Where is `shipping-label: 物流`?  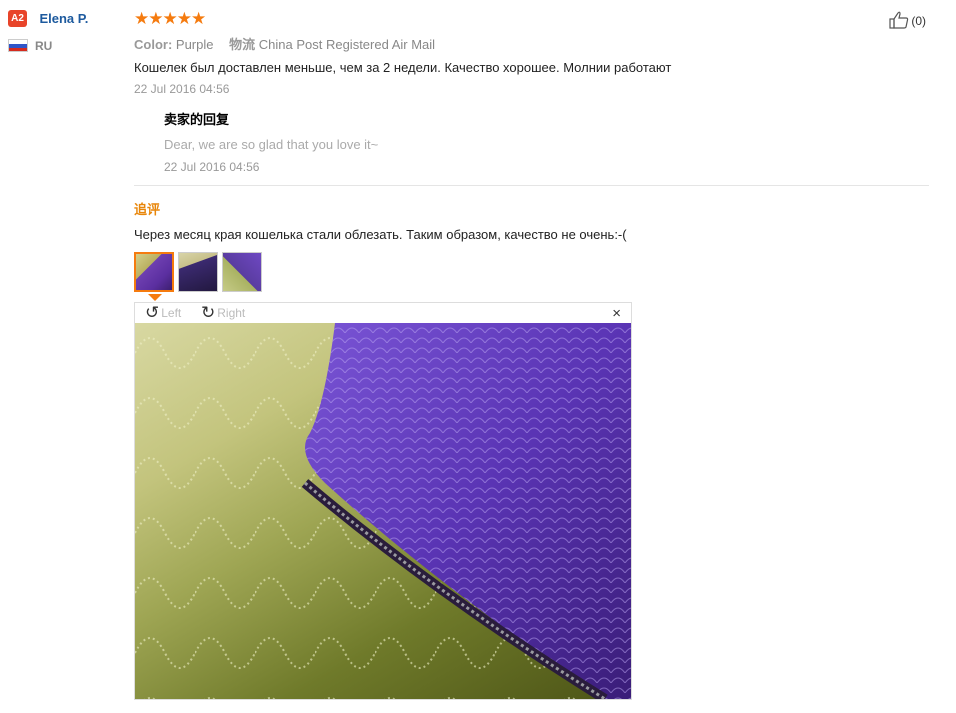
shipping-label: 物流 is located at coordinates (242, 44).